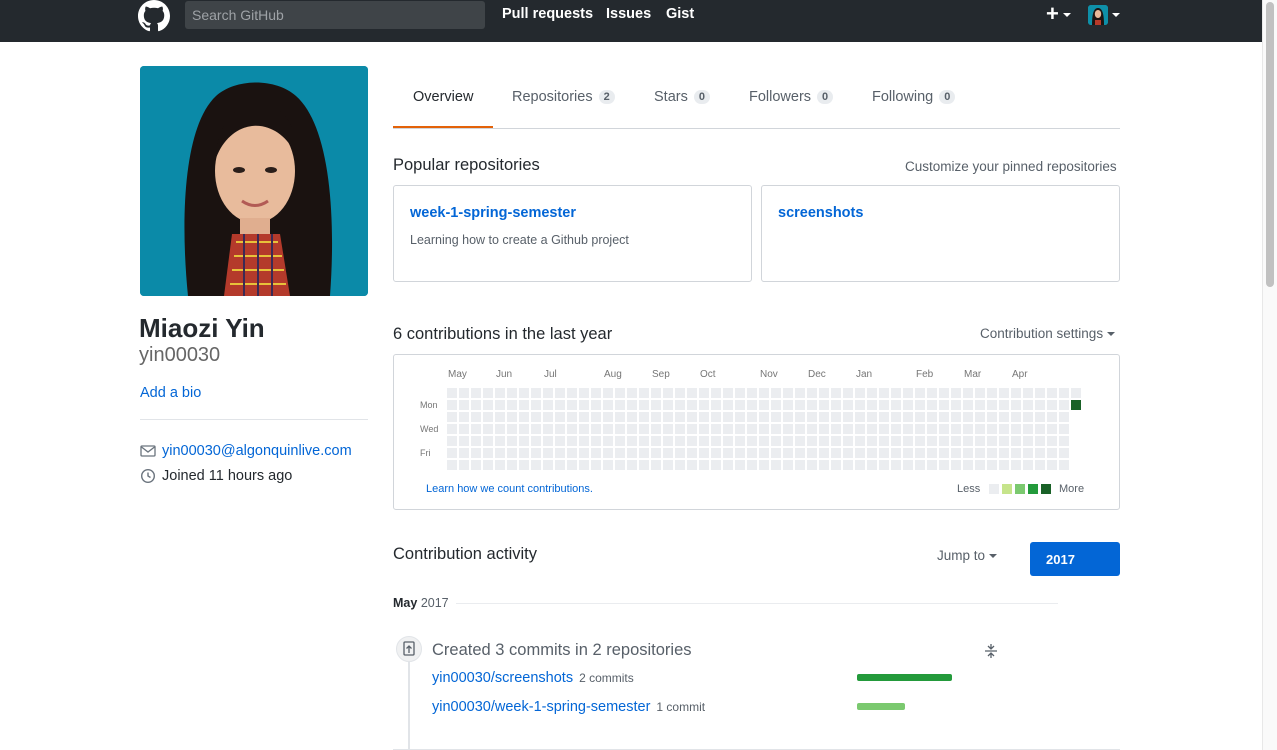  I want to click on jump-to-dropdown: Jump to, so click(967, 555).